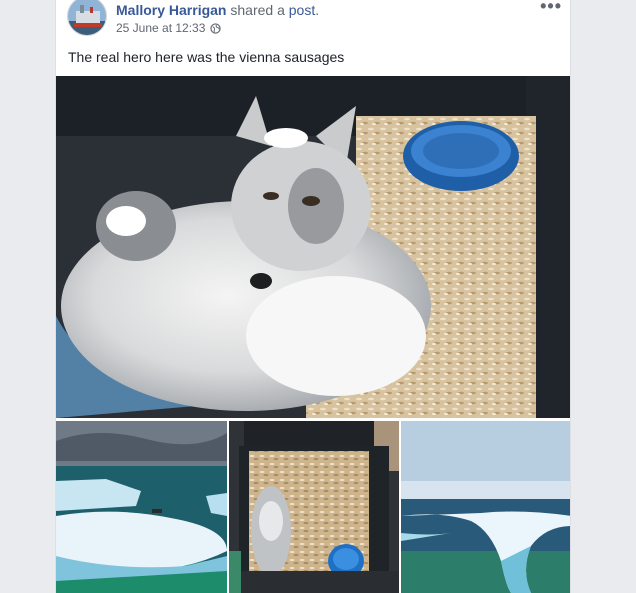 Image resolution: width=636 pixels, height=593 pixels. Describe the element at coordinates (302, 10) in the screenshot. I see `shared-post-link: post` at that location.